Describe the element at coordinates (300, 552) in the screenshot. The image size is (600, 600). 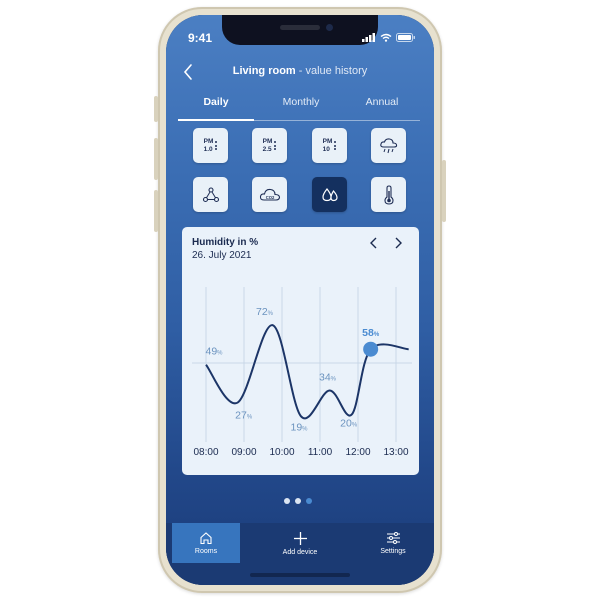
I see `nav-add-device-label: Add device` at that location.